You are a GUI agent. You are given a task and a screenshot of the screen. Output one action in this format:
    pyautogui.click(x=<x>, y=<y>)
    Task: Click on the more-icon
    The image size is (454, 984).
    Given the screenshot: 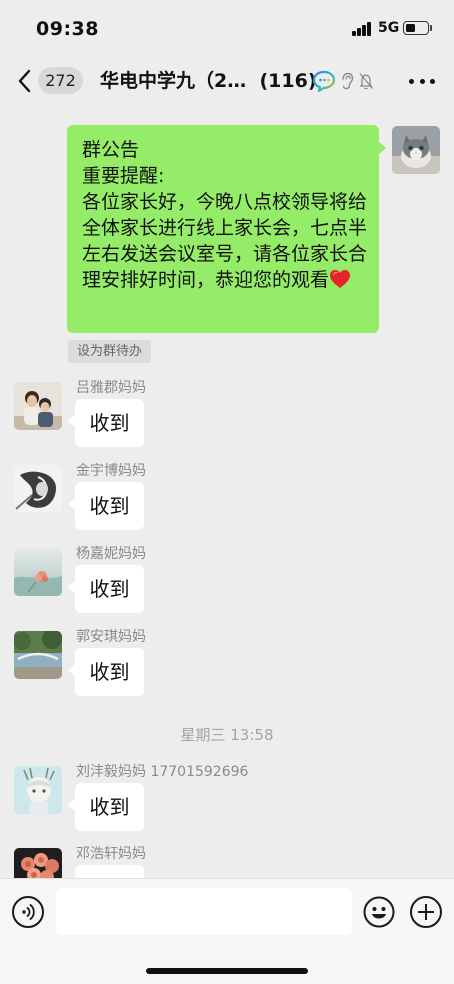 What is the action you would take?
    pyautogui.click(x=422, y=81)
    